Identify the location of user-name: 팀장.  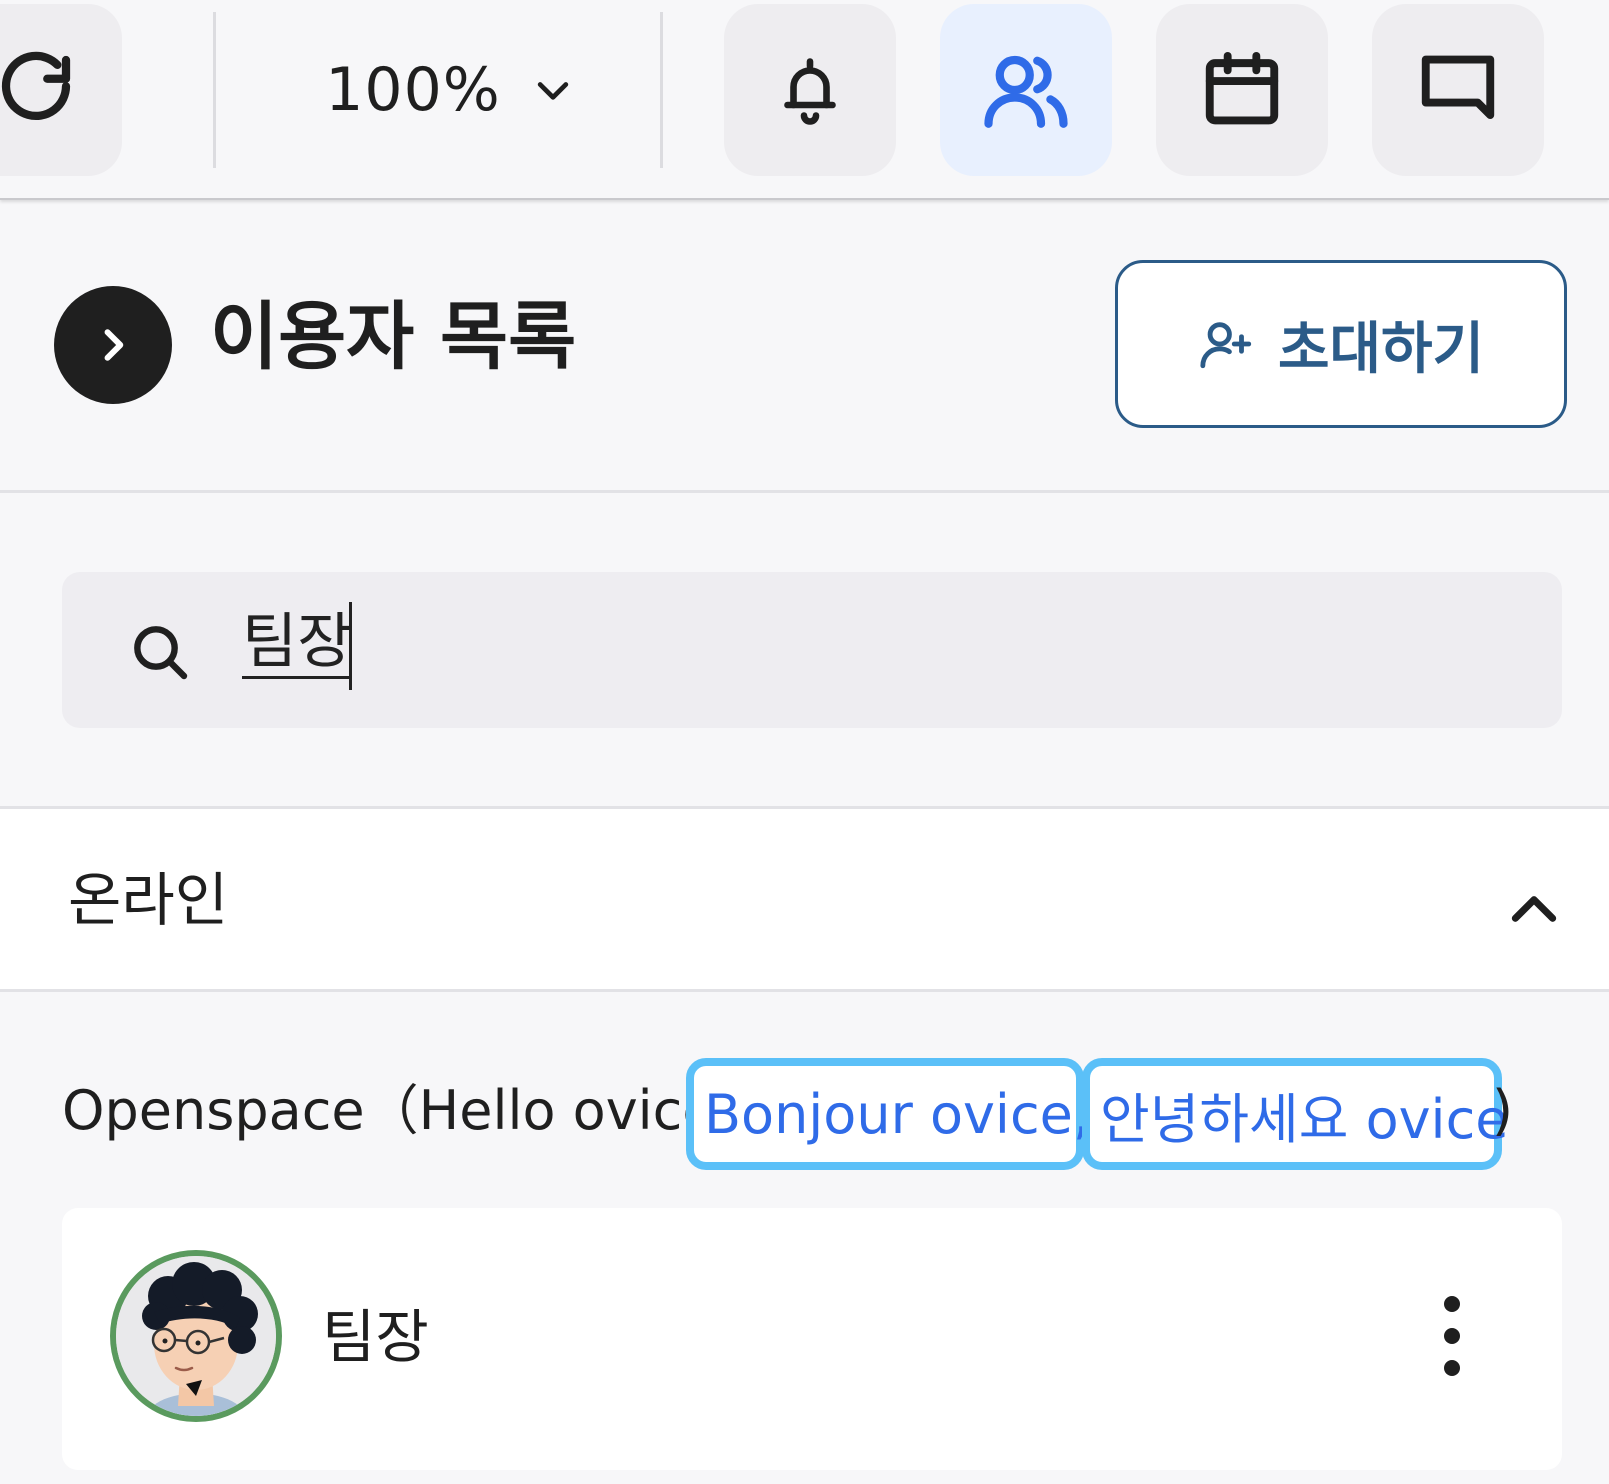
(375, 1337).